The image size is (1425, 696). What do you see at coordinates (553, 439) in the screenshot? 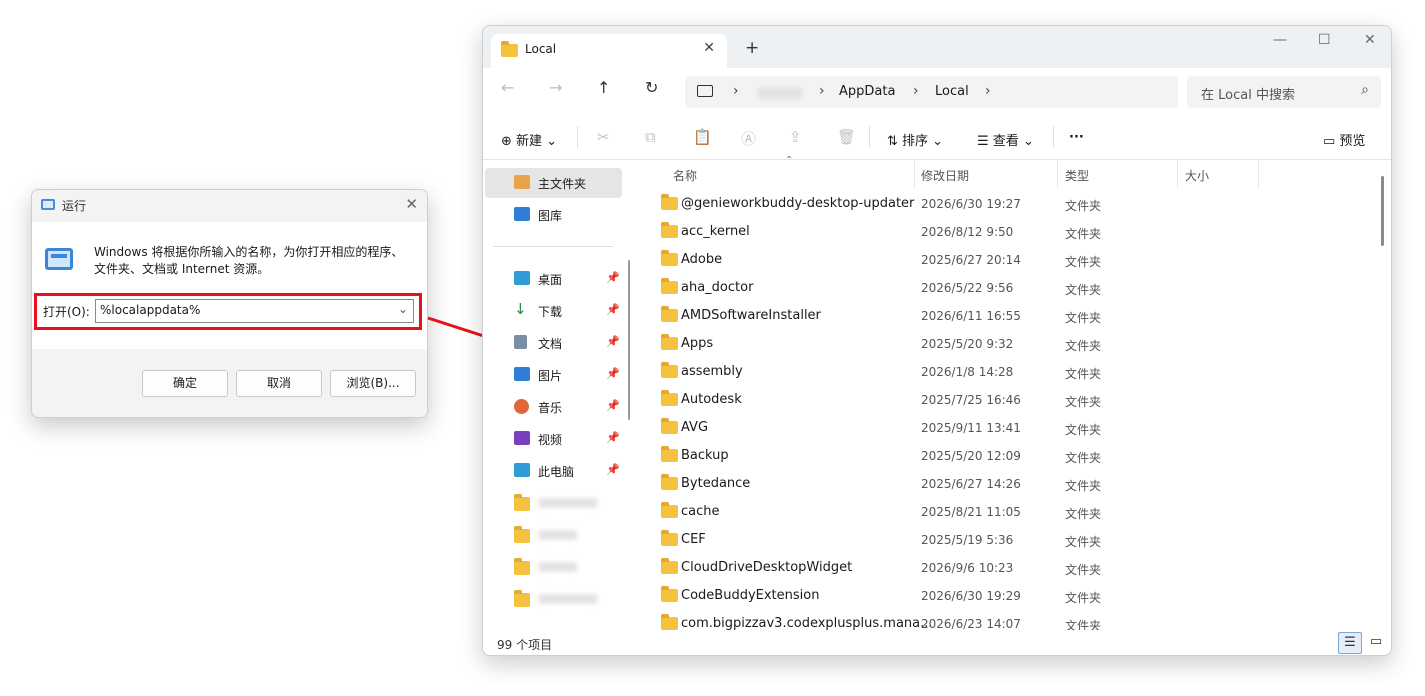
I see `sidebar-item-videos: 视频 📌` at bounding box center [553, 439].